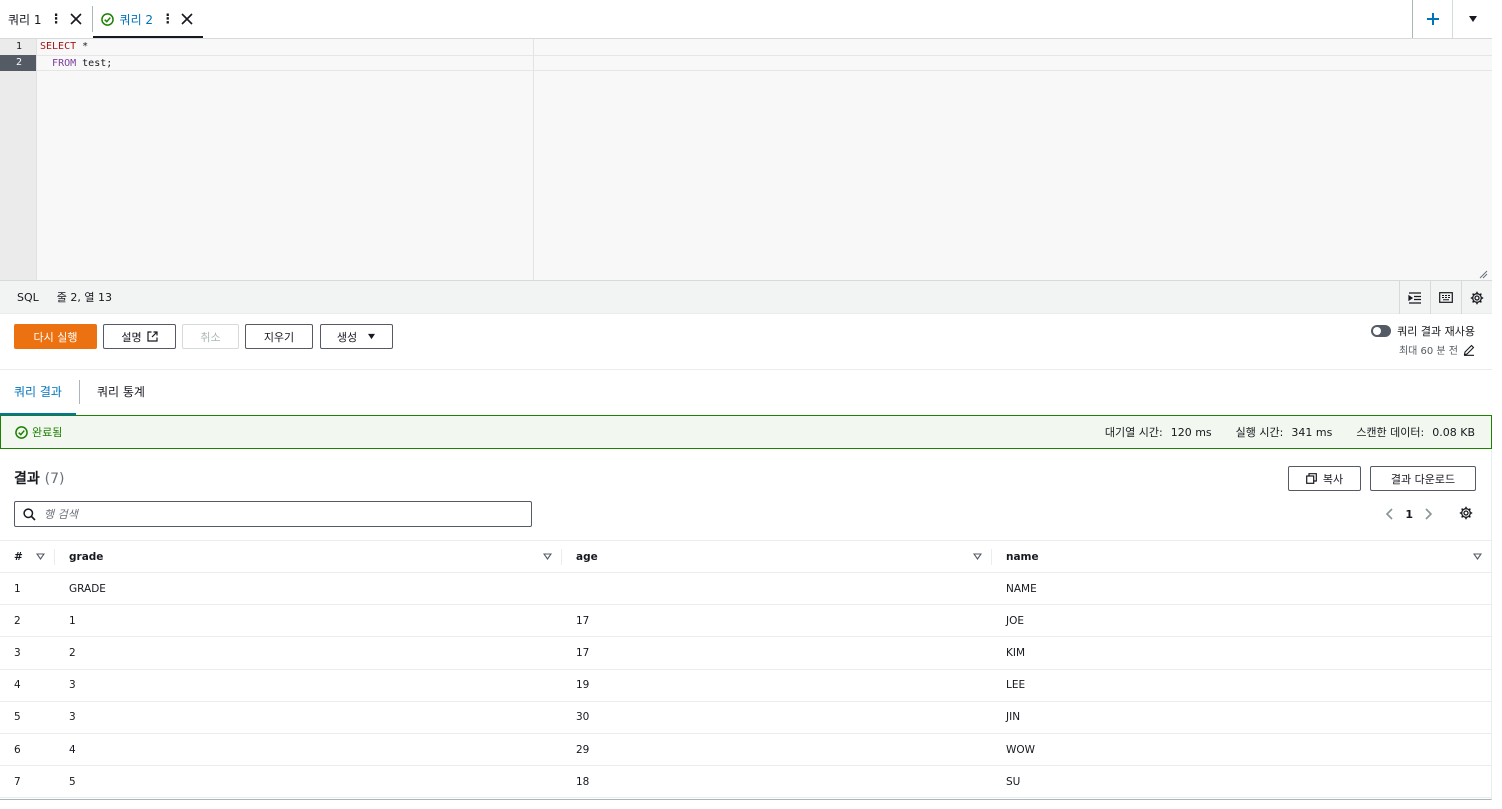 The width and height of the screenshot is (1502, 809). What do you see at coordinates (148, 19) in the screenshot?
I see `tab-query-2: 쿼리 2 ⋮` at bounding box center [148, 19].